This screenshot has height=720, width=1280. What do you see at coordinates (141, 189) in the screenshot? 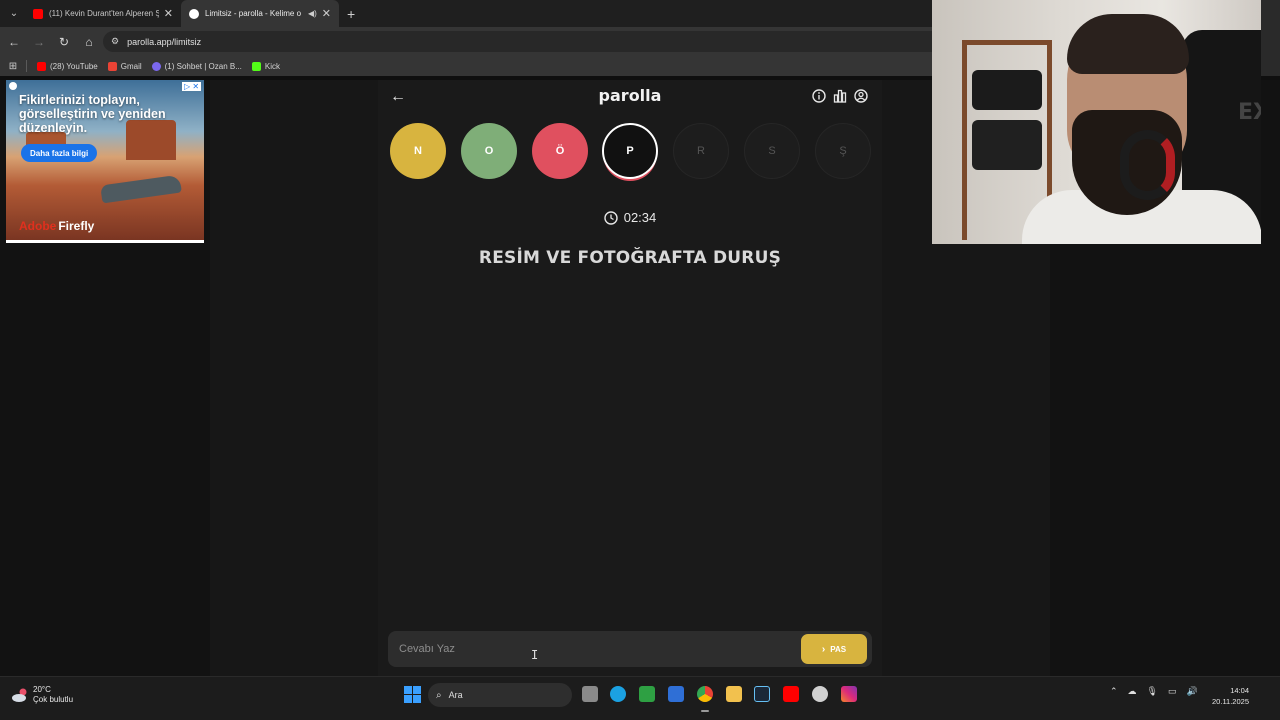
I see `ad-car-shape` at bounding box center [141, 189].